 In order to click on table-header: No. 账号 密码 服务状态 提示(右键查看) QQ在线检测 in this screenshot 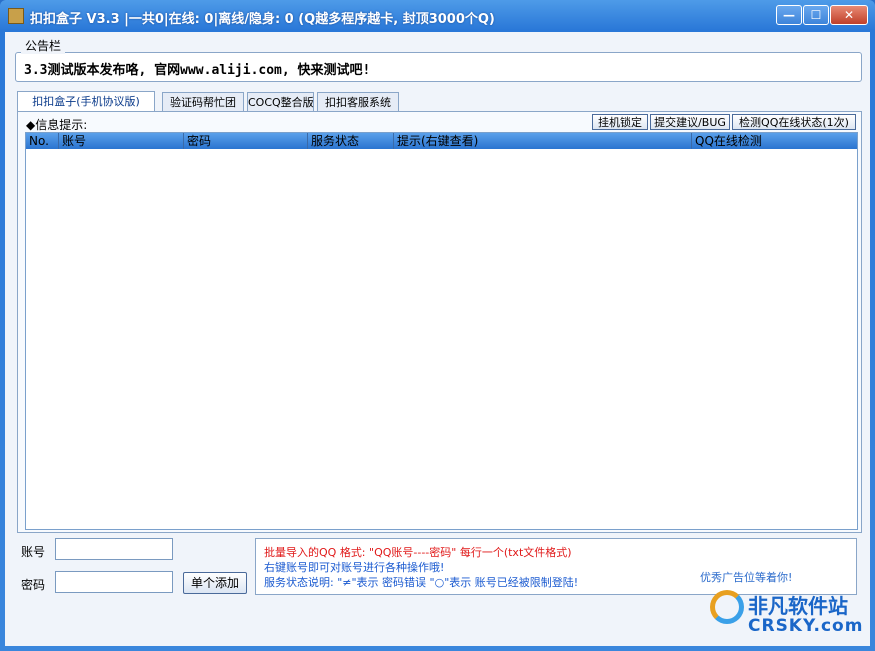, I will do `click(441, 141)`.